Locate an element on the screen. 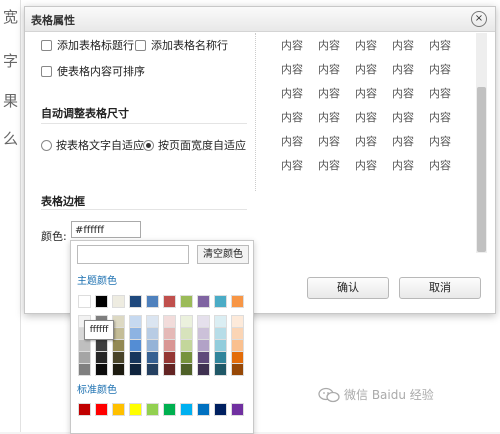 This screenshot has height=434, width=500. watermark: 微信 Baidu 经验 is located at coordinates (376, 394).